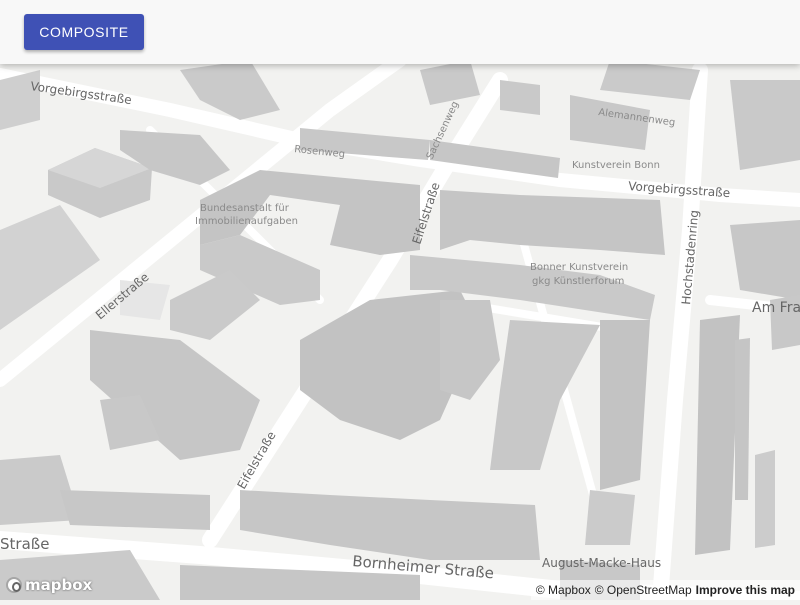 This screenshot has width=800, height=605. What do you see at coordinates (245, 208) in the screenshot?
I see `poi-bundesanstalt-1: Bundesanstalt für` at bounding box center [245, 208].